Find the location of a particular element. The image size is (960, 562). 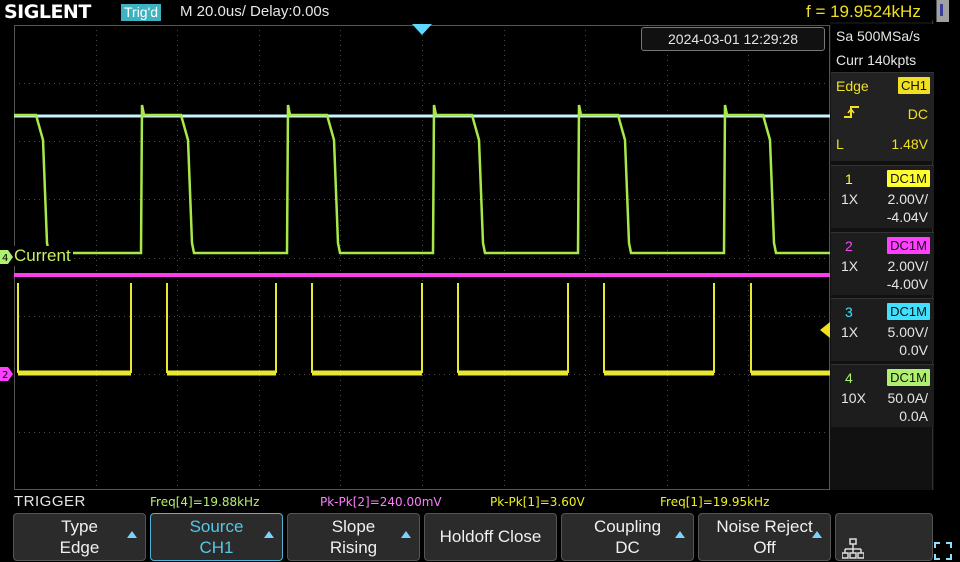

softkey-source-title: Source is located at coordinates (216, 526).